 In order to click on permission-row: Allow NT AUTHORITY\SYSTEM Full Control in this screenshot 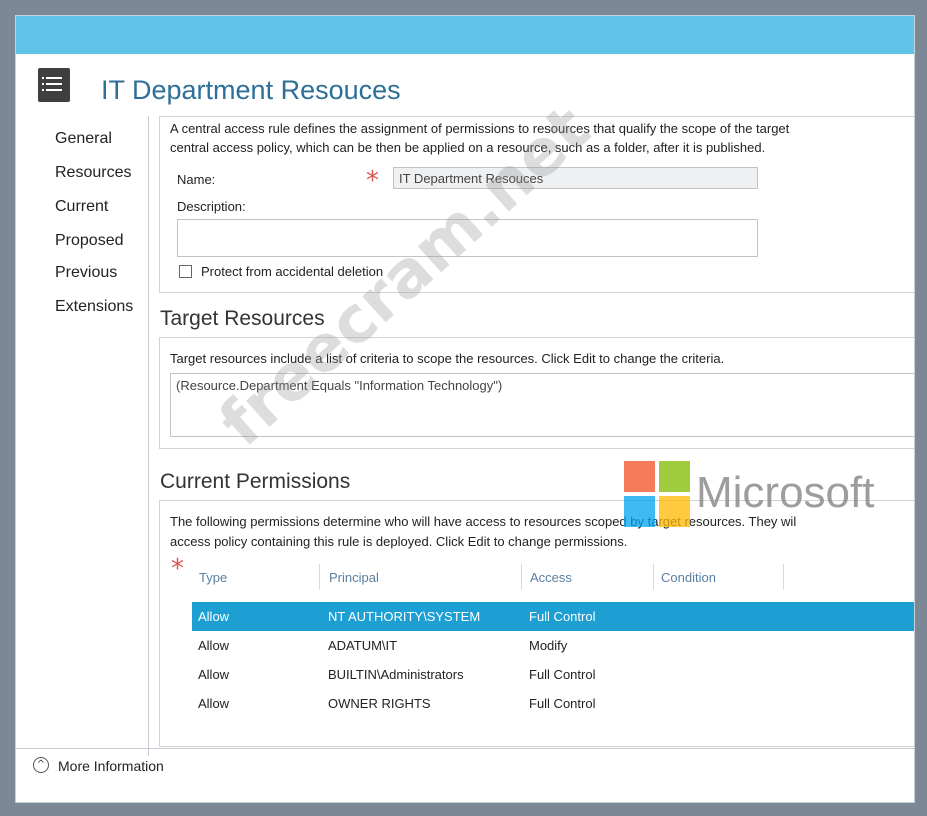, I will do `click(553, 616)`.